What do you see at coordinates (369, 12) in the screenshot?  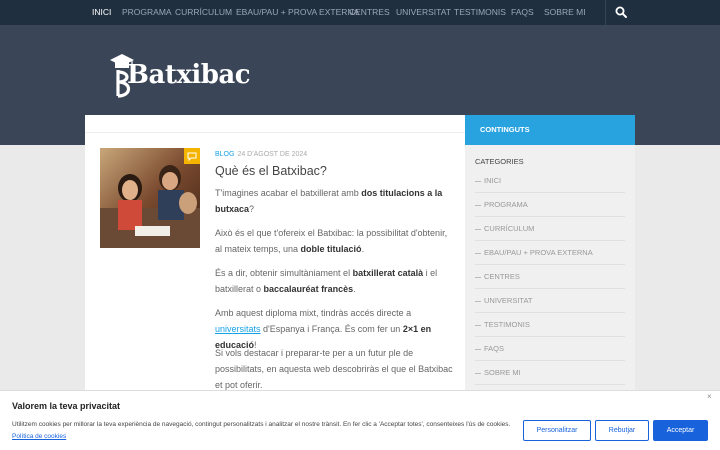 I see `nav-item-centres: CENTRES` at bounding box center [369, 12].